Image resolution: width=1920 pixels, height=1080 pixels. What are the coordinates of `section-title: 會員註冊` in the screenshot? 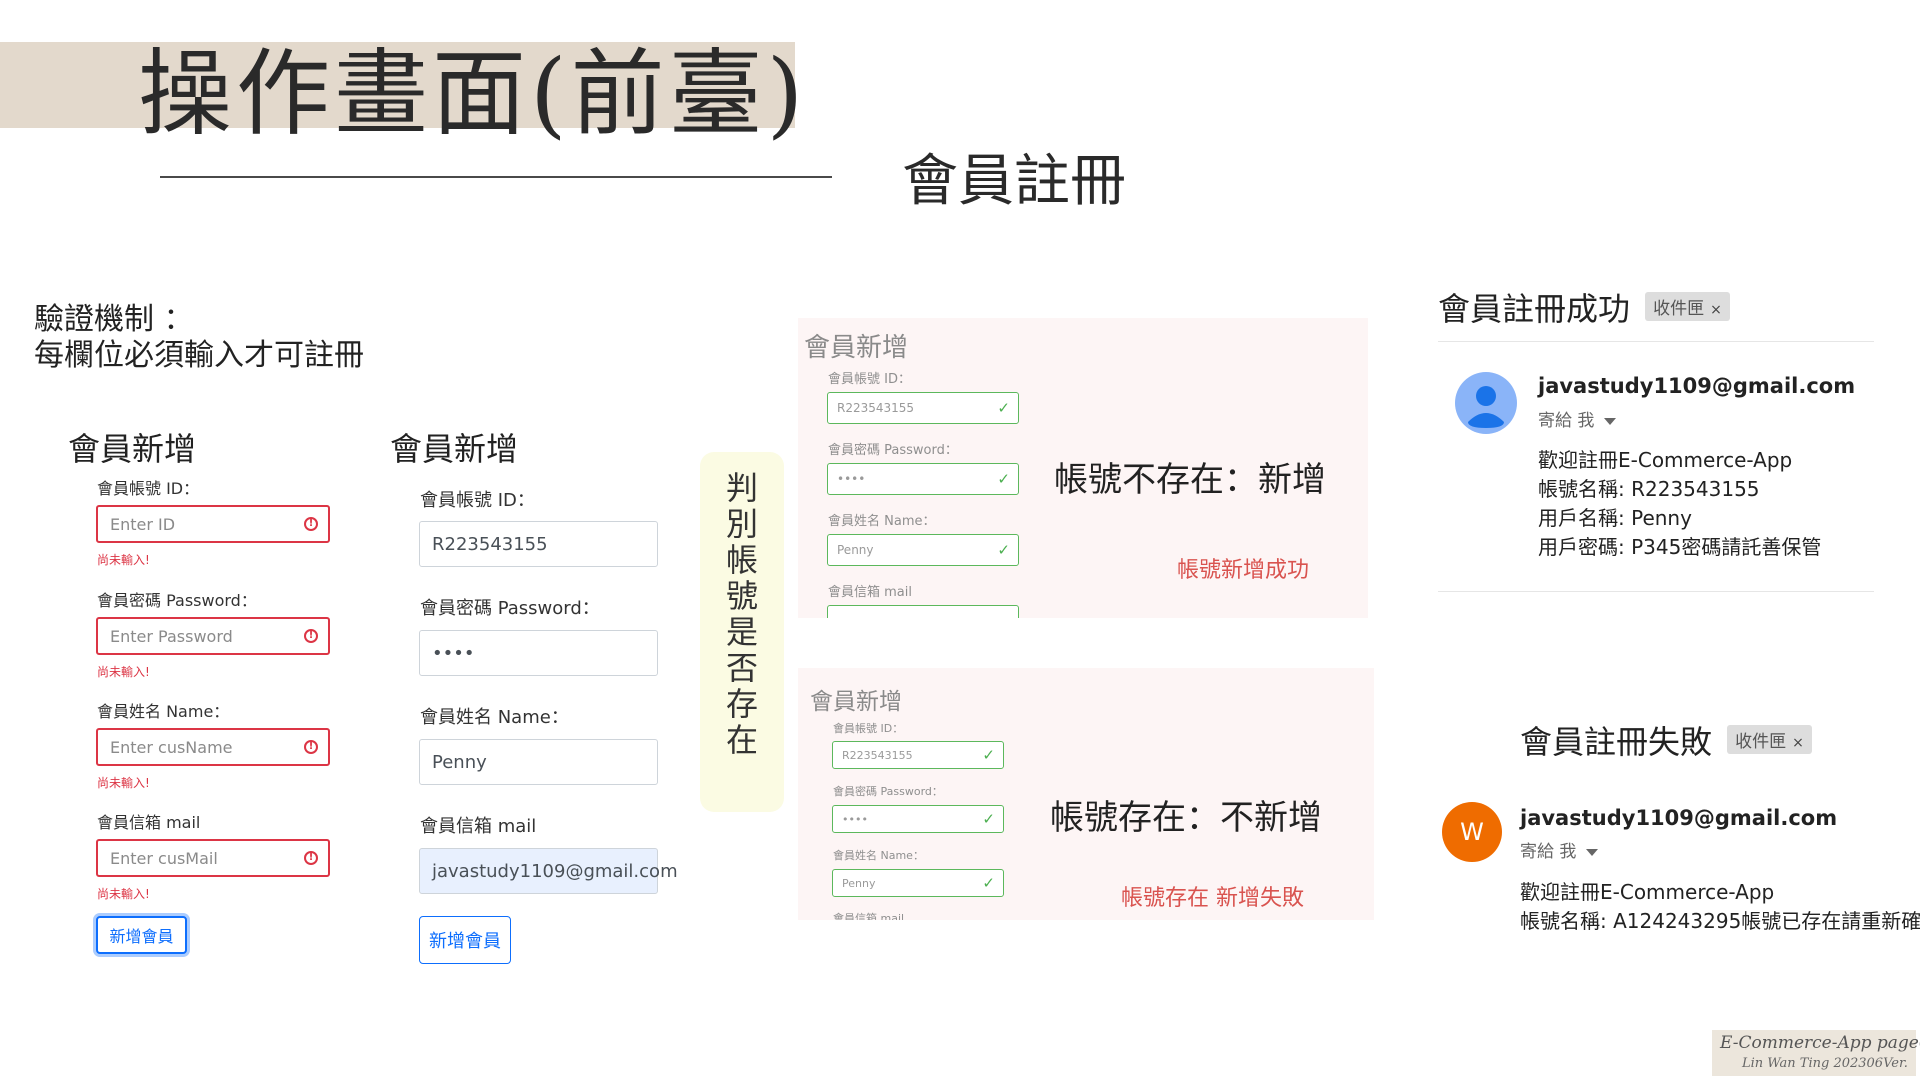 It's located at (1014, 181).